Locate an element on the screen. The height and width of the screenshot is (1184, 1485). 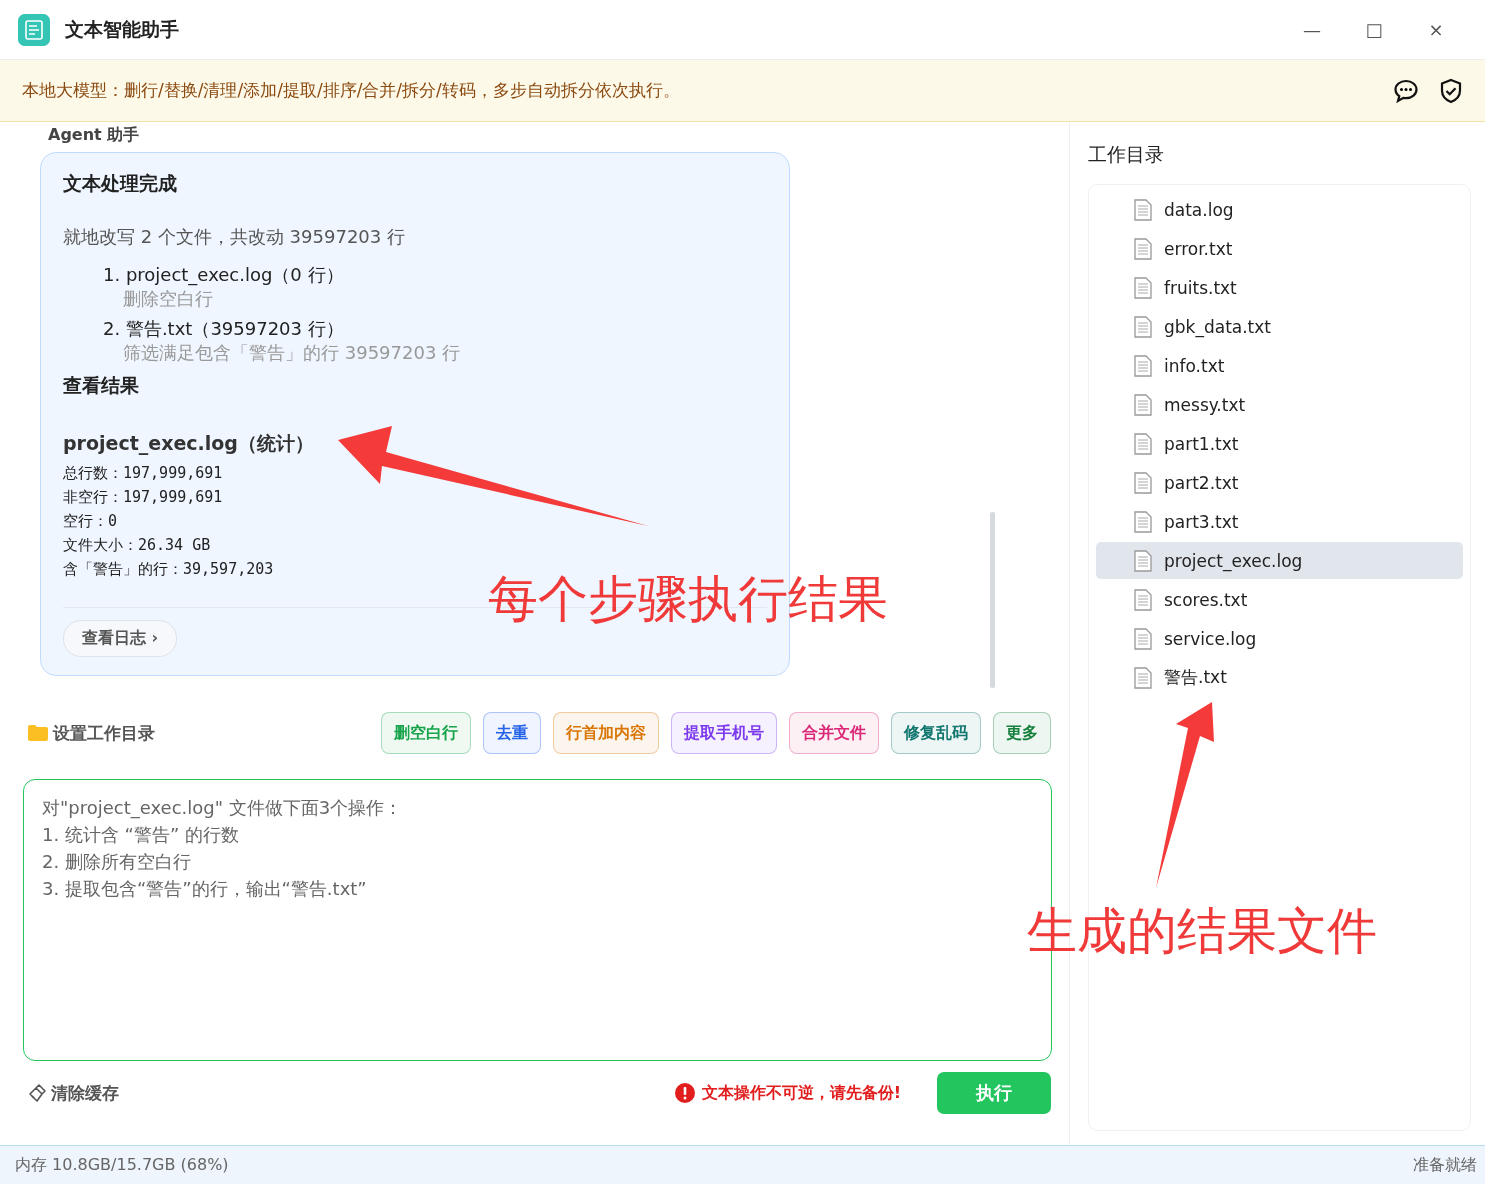
quick-action-chip: 合并文件 is located at coordinates (834, 733).